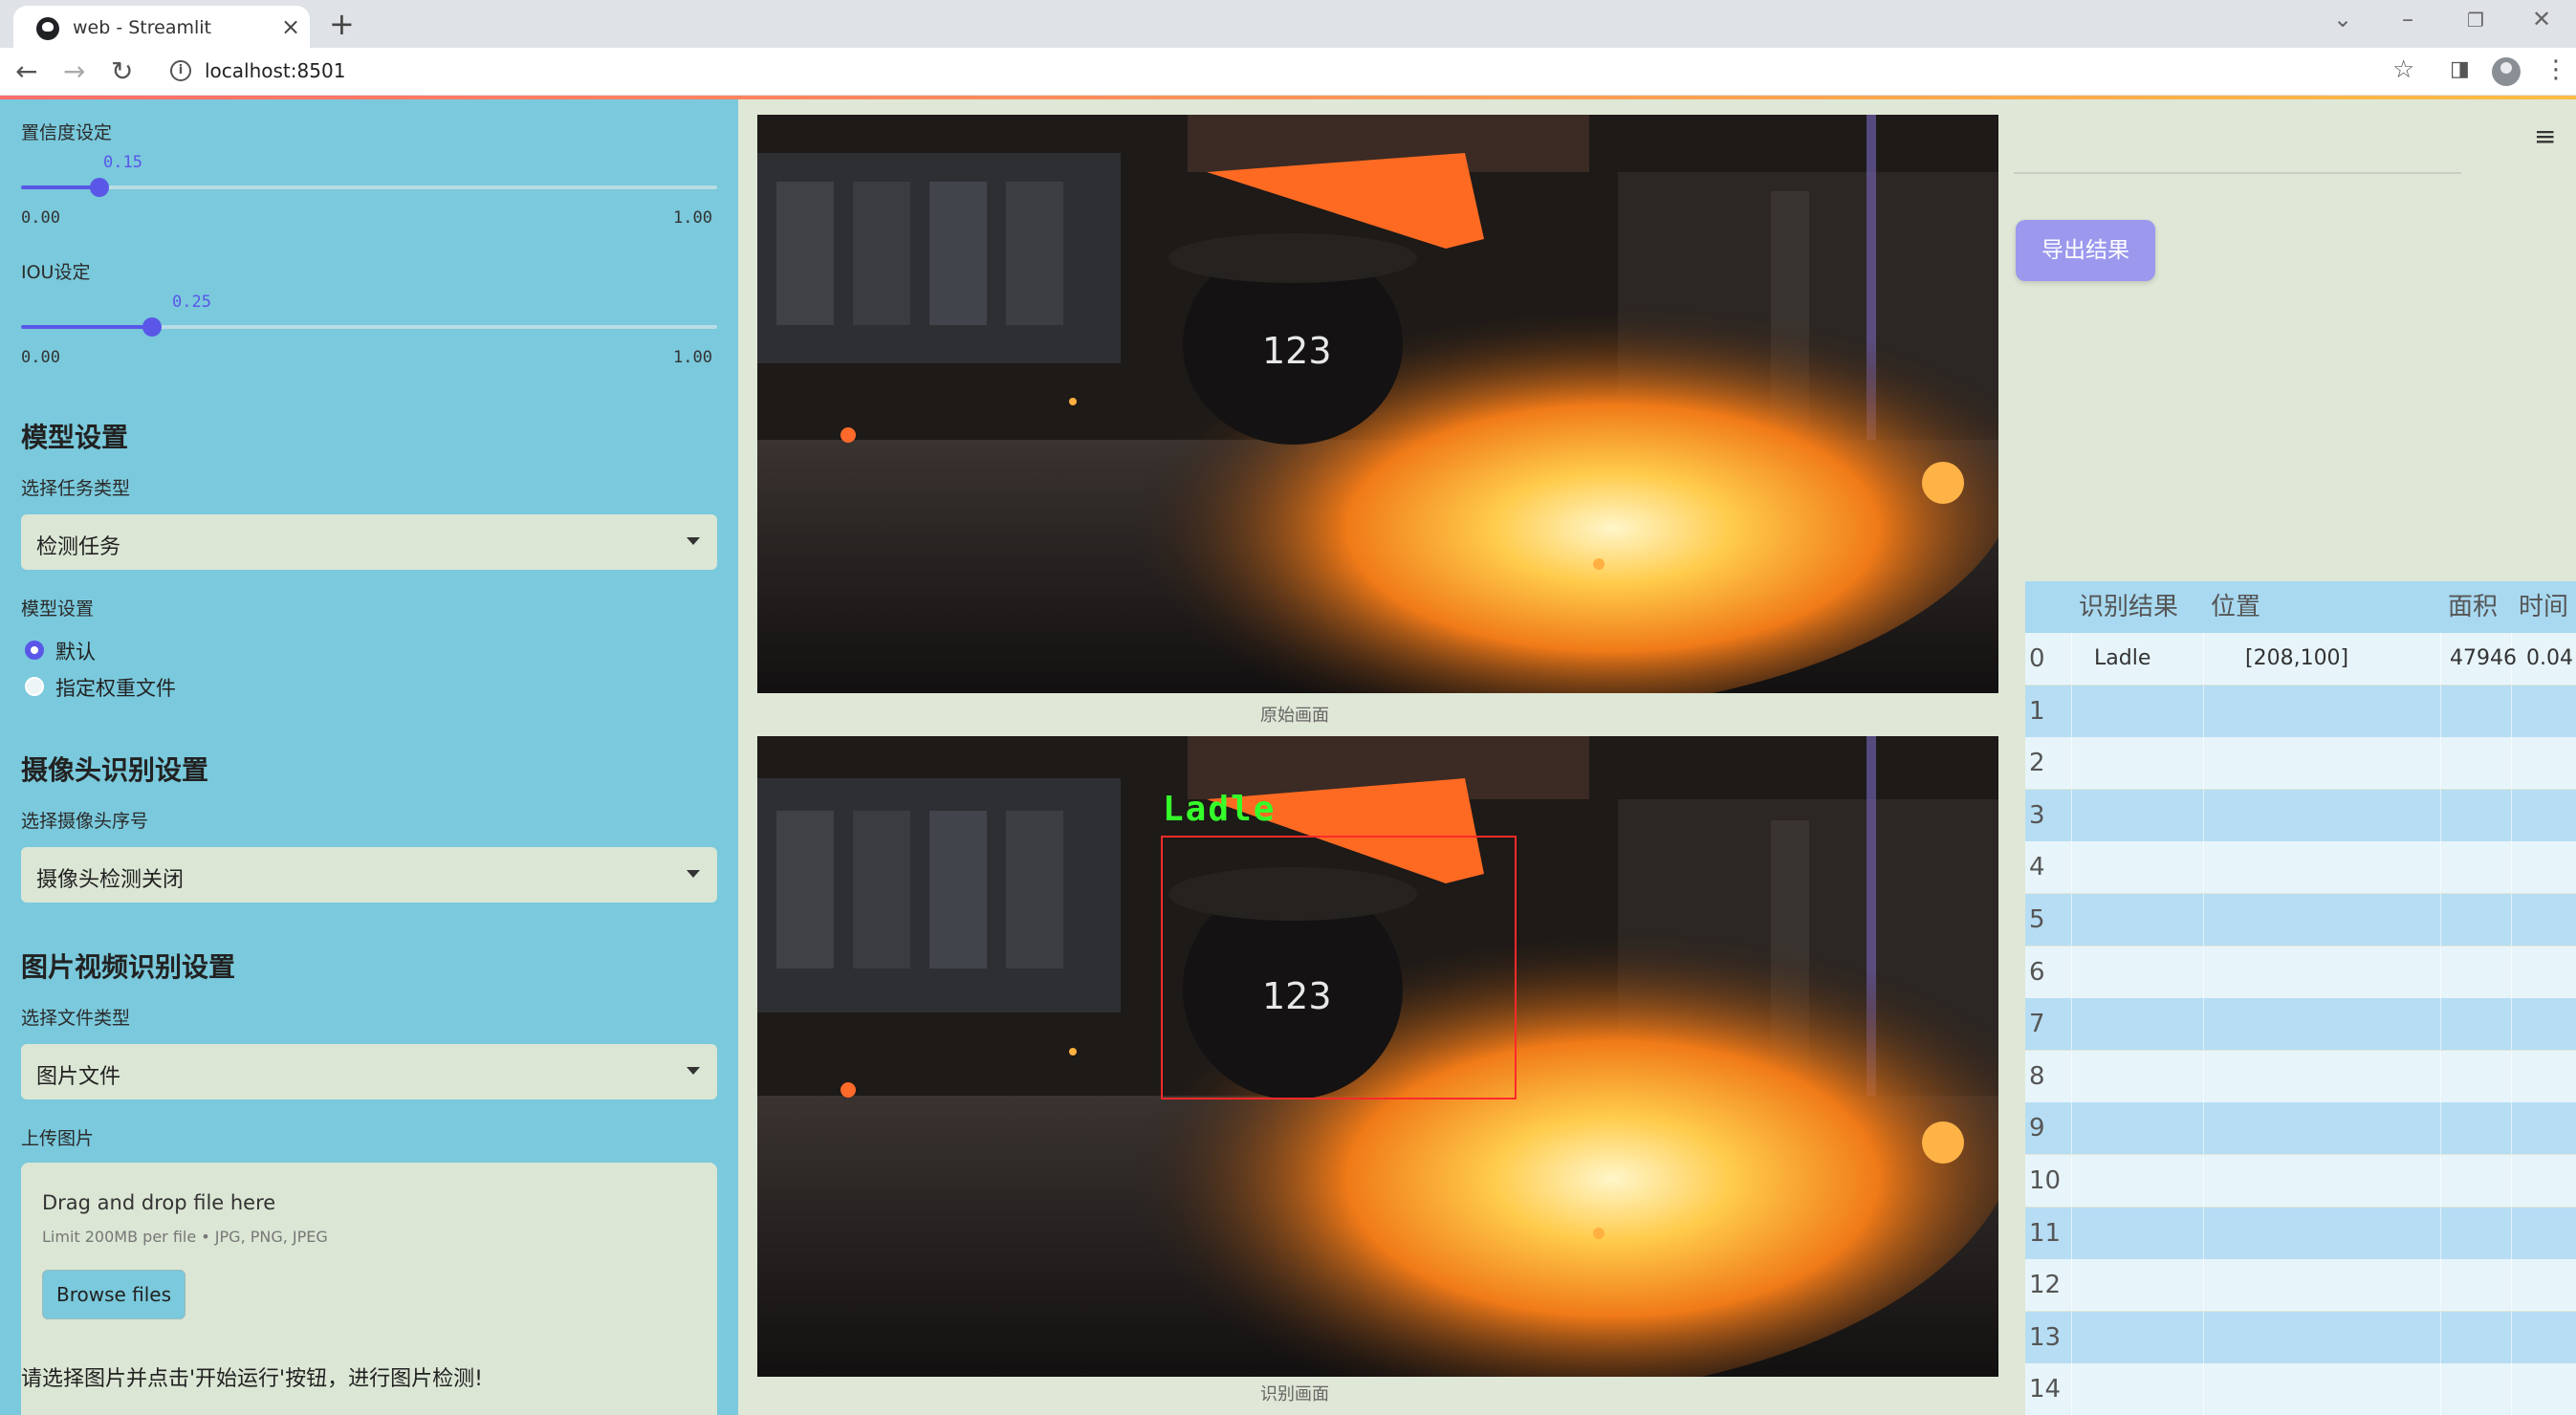  I want to click on row-index: 11, so click(2045, 1233).